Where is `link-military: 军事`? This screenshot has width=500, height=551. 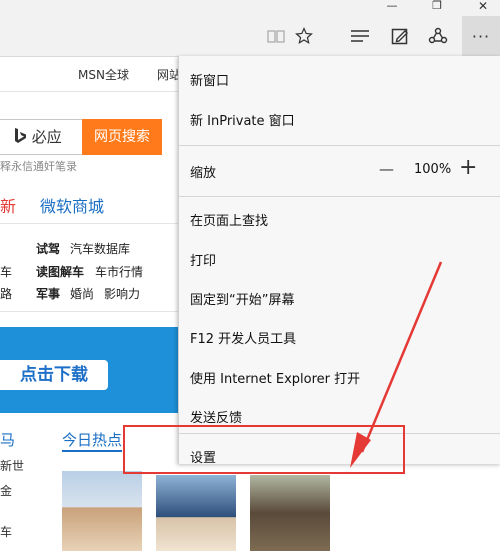
link-military: 军事 is located at coordinates (48, 293).